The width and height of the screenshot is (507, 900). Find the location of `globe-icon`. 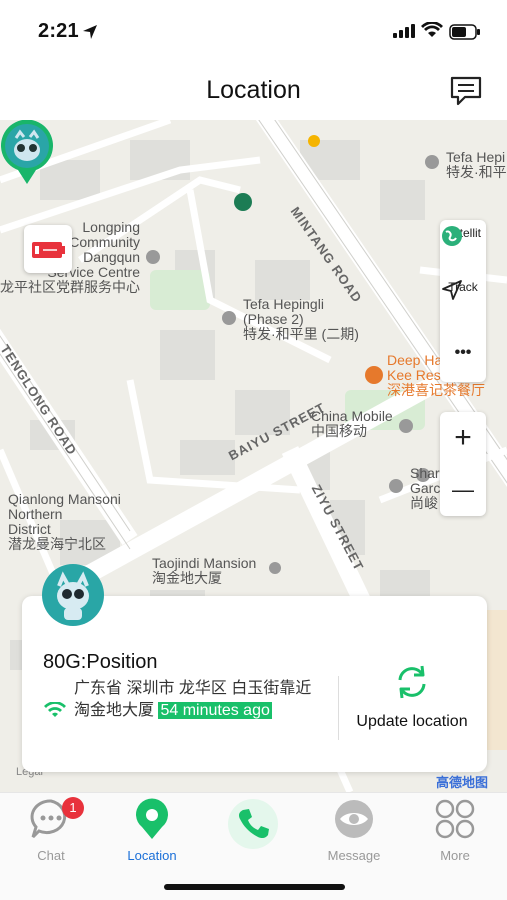

globe-icon is located at coordinates (452, 236).